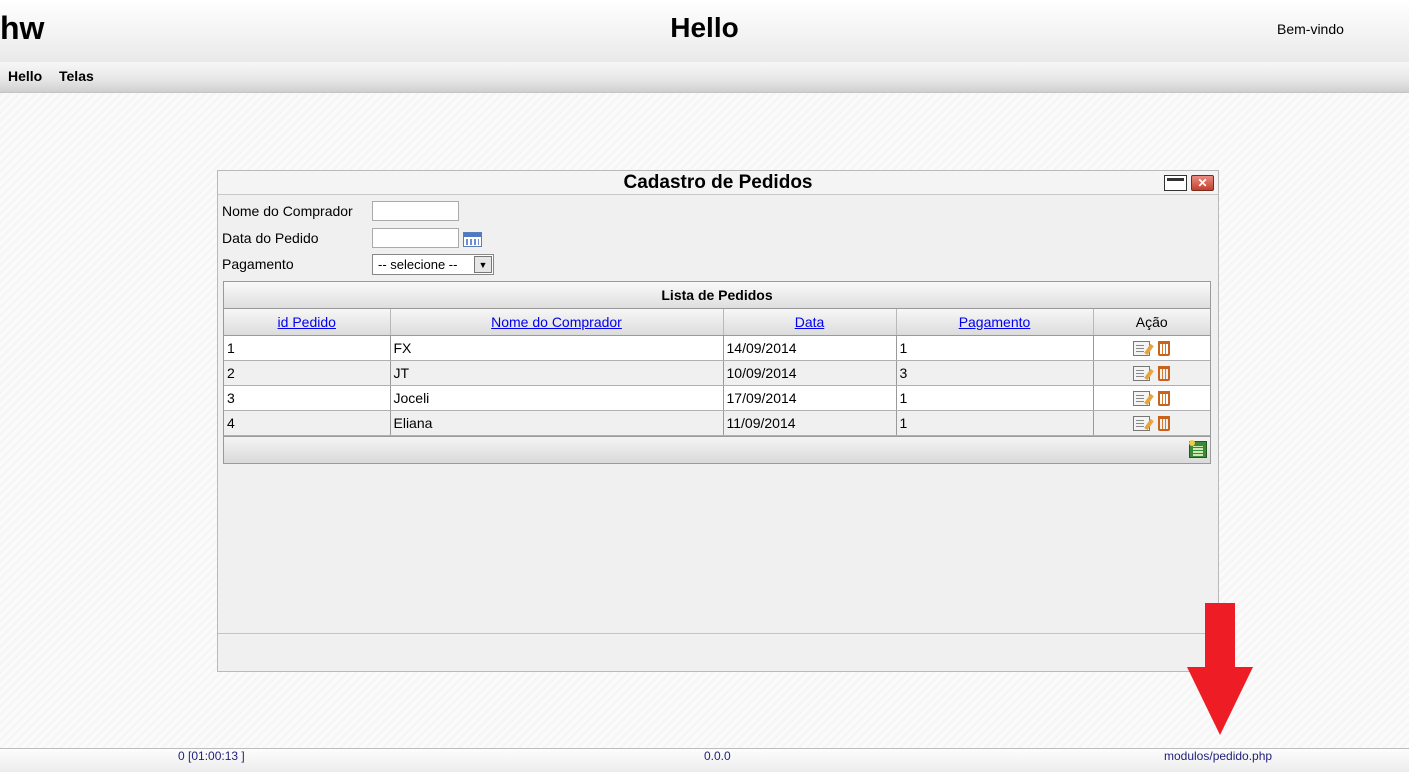 This screenshot has width=1409, height=772. I want to click on sort-link-buyer: Nome do Comprador, so click(556, 322).